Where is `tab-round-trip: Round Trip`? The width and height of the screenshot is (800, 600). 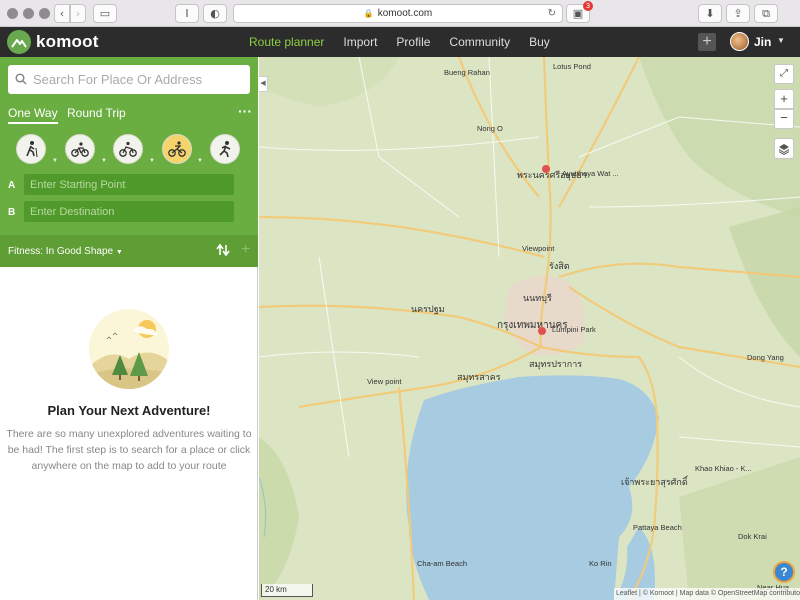
tab-round-trip: Round Trip is located at coordinates (96, 113).